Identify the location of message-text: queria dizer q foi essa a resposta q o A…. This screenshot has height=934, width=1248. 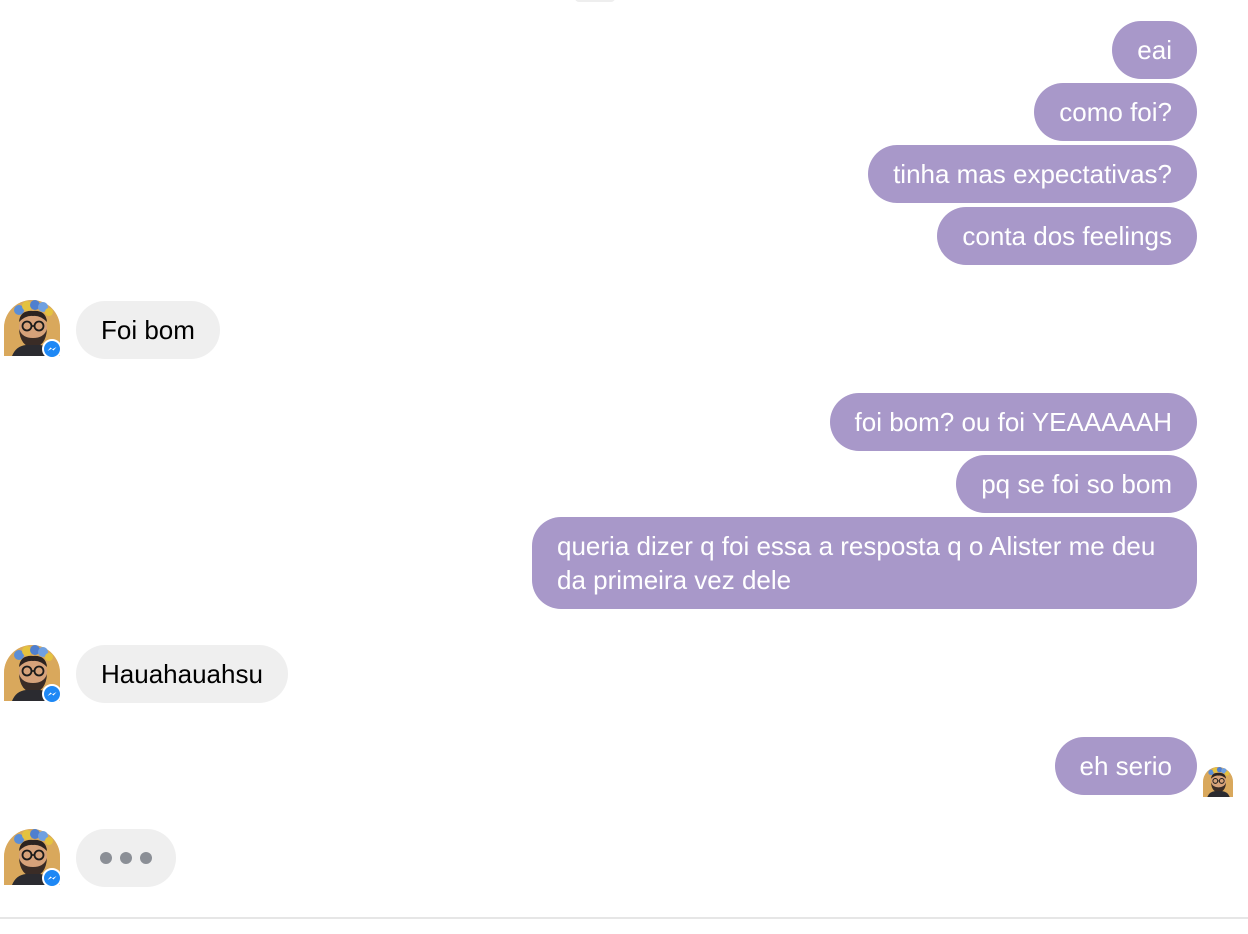
(856, 563).